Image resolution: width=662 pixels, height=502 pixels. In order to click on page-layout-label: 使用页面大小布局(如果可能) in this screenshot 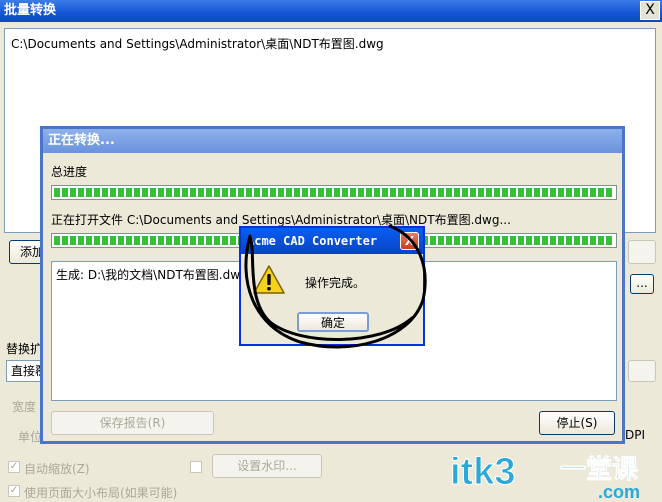, I will do `click(101, 493)`.